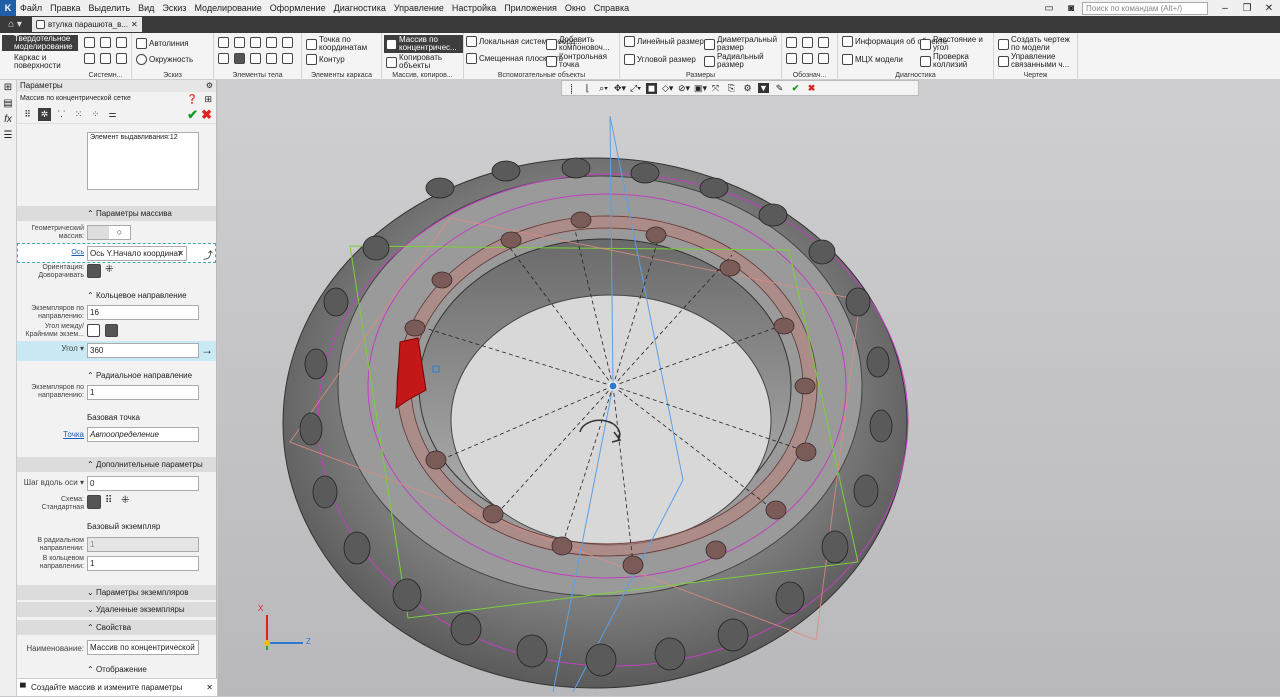 Image resolution: width=1280 pixels, height=697 pixels. Describe the element at coordinates (684, 88) in the screenshot. I see `hide-icon: ⊘▾` at that location.